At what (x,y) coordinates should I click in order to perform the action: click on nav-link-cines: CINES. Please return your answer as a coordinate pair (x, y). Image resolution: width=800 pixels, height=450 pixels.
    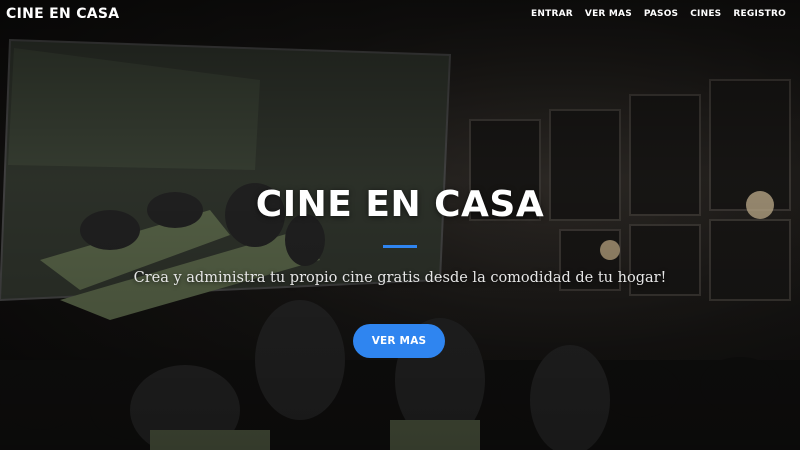
    Looking at the image, I should click on (705, 14).